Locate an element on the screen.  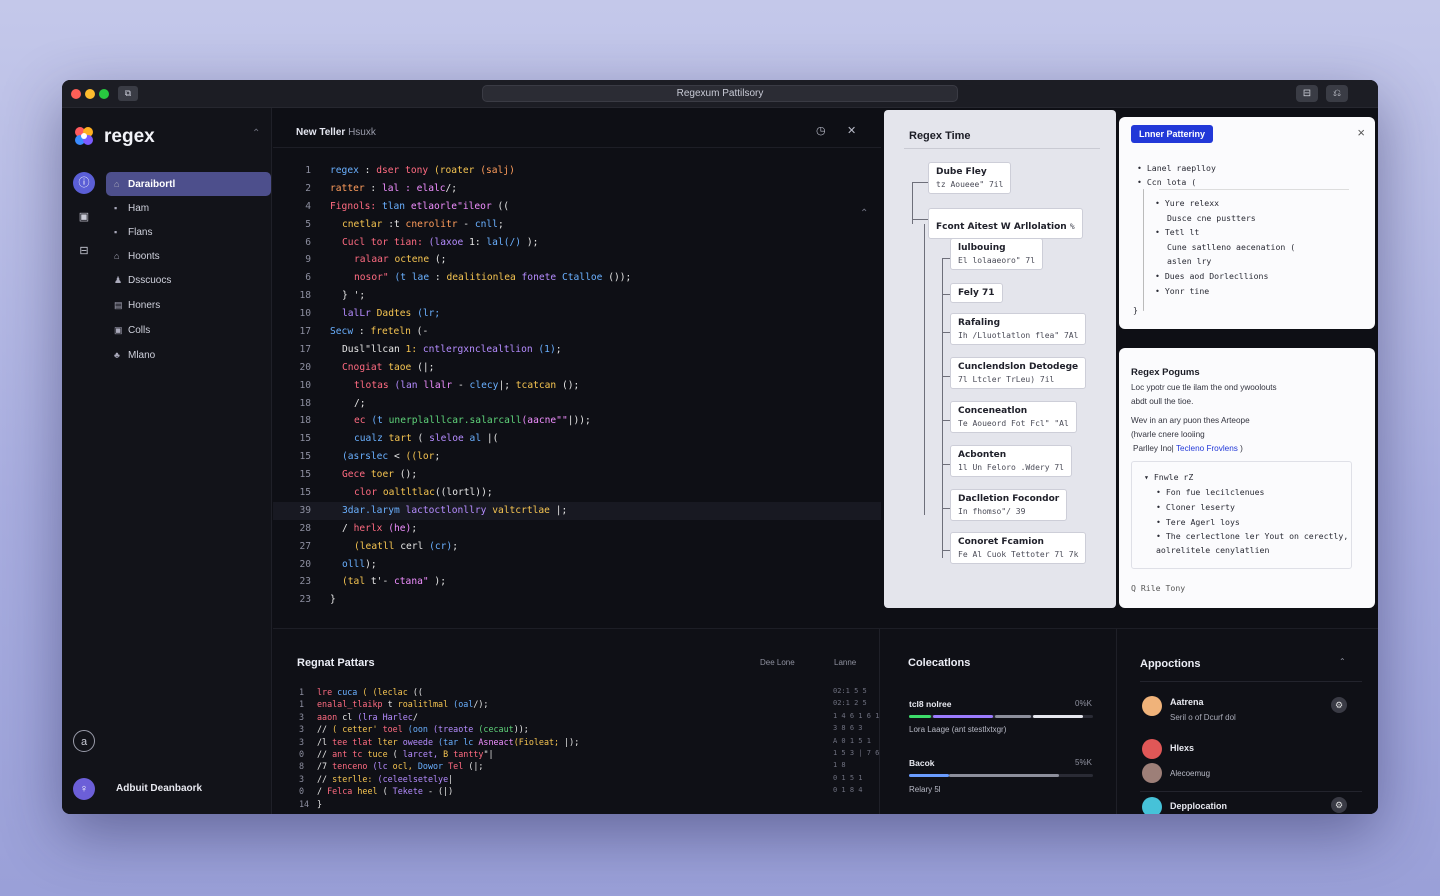
code-line: 15 clor oaltltlac((lortl)); is located at coordinates (577, 493).